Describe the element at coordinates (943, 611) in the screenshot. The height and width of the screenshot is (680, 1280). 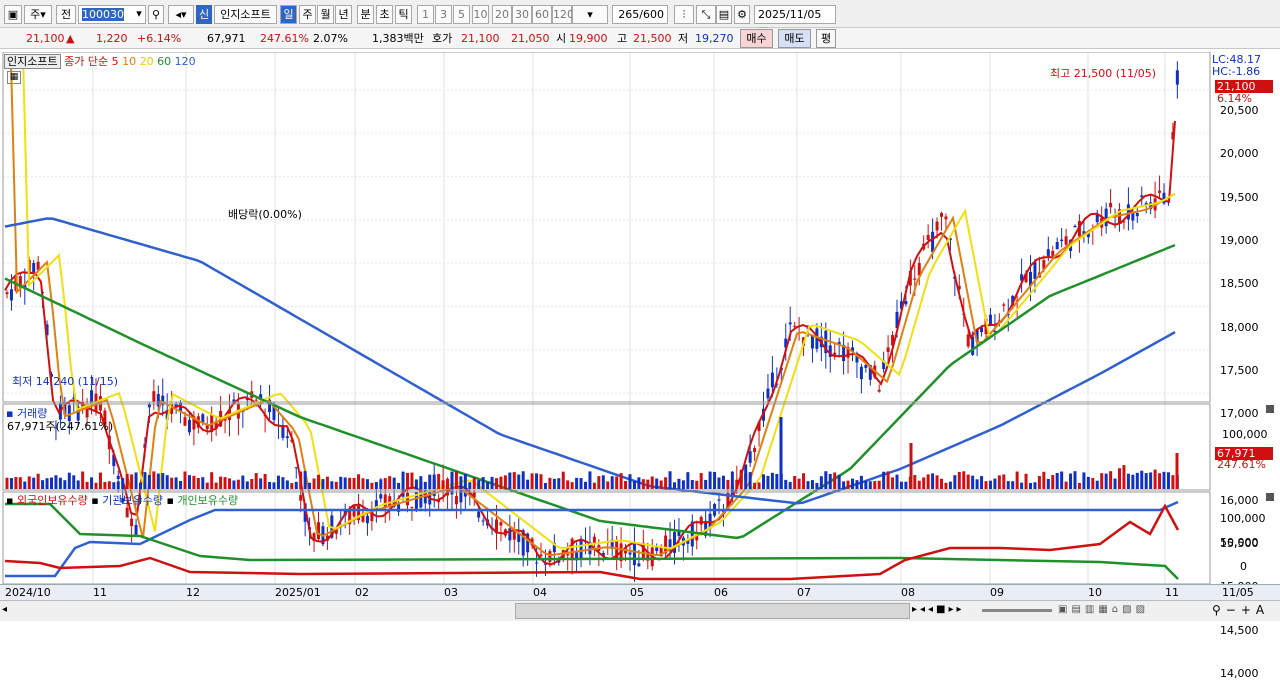
I see `playback-controls: ▸◂◂■▸▸` at that location.